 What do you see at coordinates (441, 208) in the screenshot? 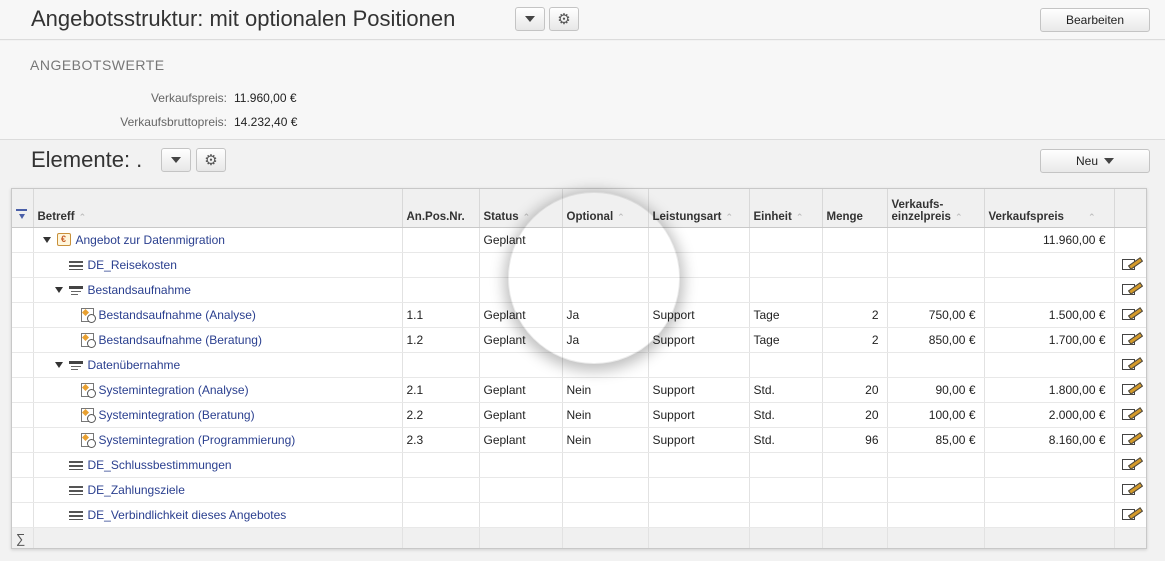
I see `col-pos: An.Pos.Nr.` at bounding box center [441, 208].